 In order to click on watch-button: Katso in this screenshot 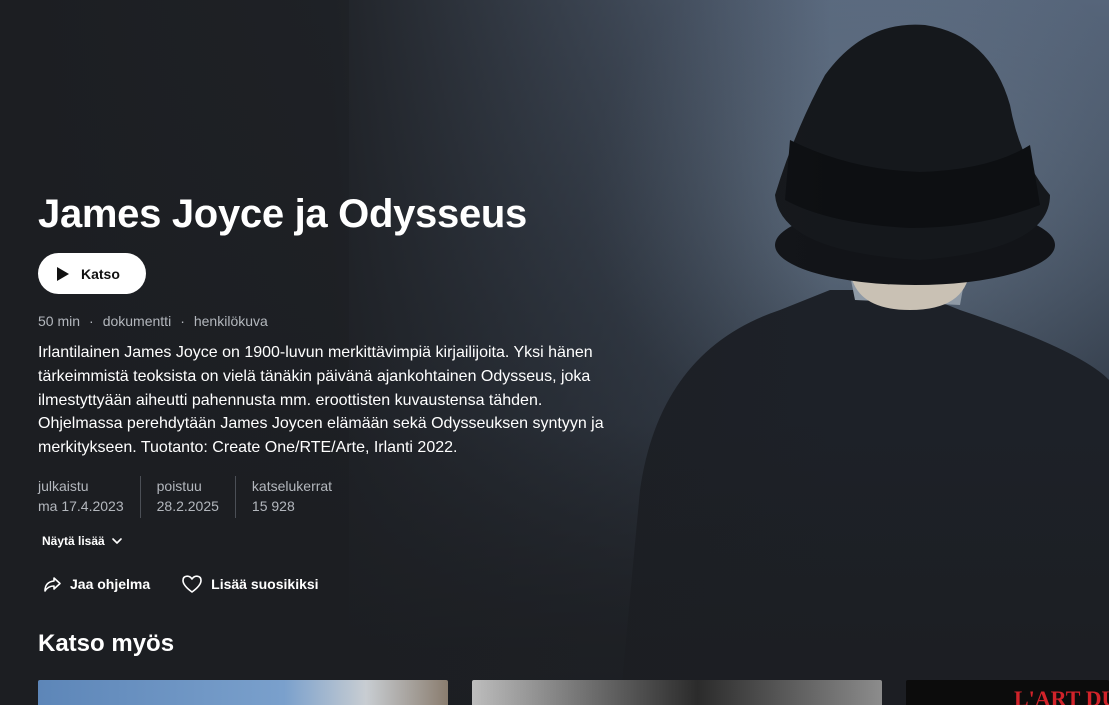, I will do `click(92, 273)`.